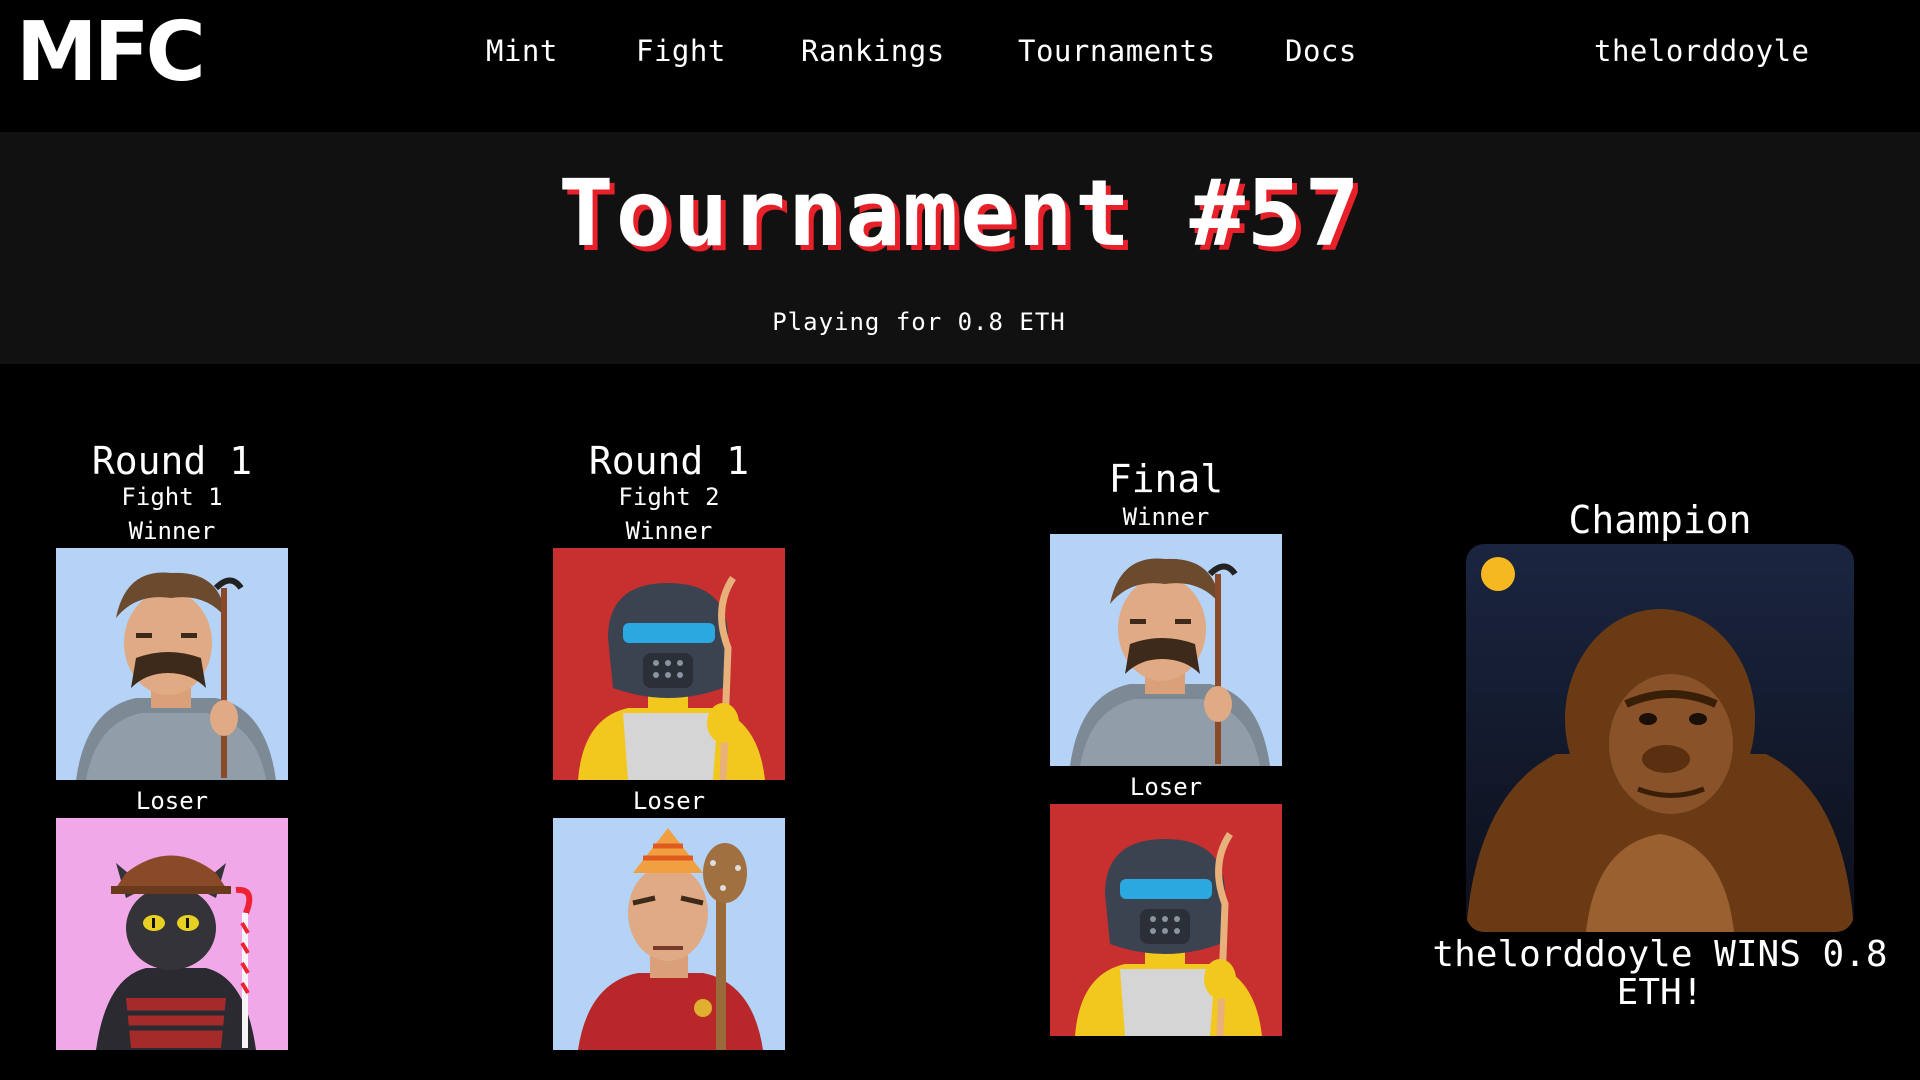  Describe the element at coordinates (873, 51) in the screenshot. I see `nav-rankings: Rankings` at that location.